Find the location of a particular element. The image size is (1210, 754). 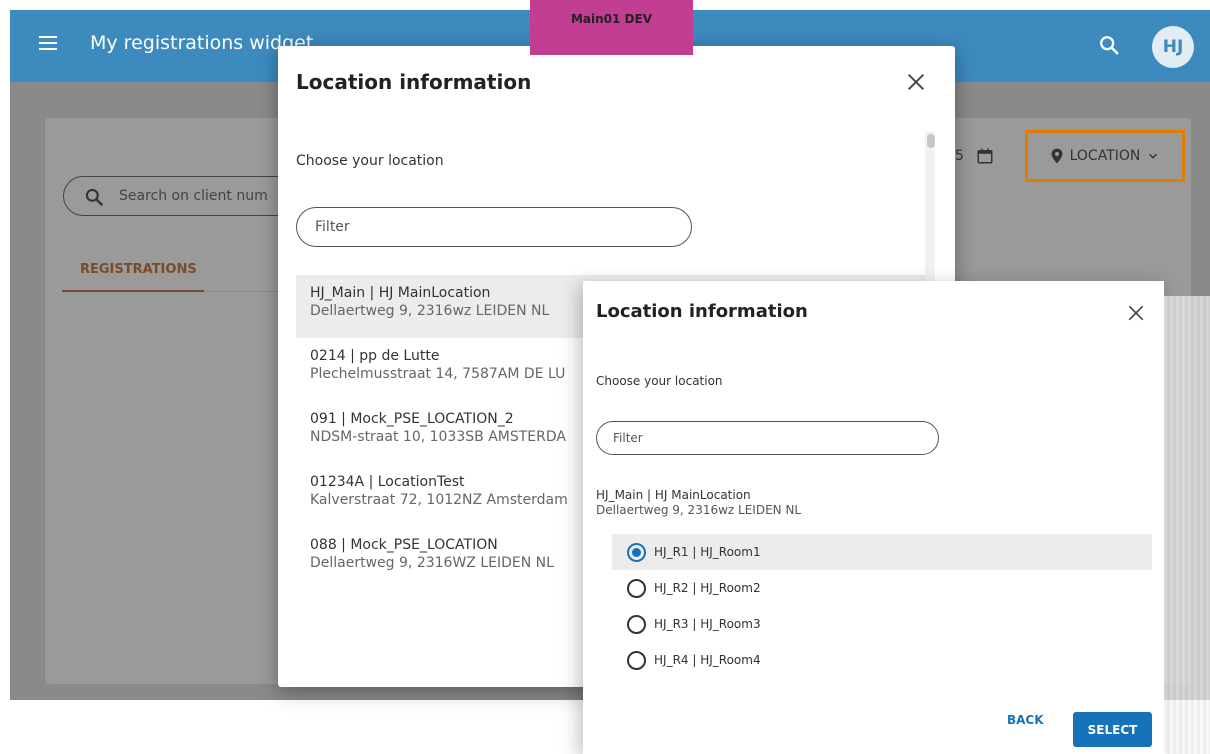

room-option: HJ_R1 | HJ_Room1 is located at coordinates (882, 552).